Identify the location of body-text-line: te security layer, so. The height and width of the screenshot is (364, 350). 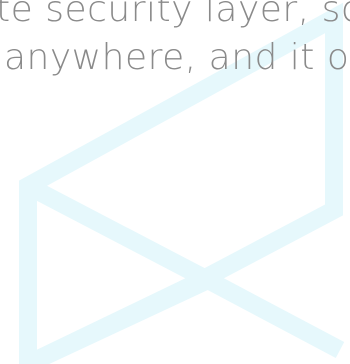
(175, 15).